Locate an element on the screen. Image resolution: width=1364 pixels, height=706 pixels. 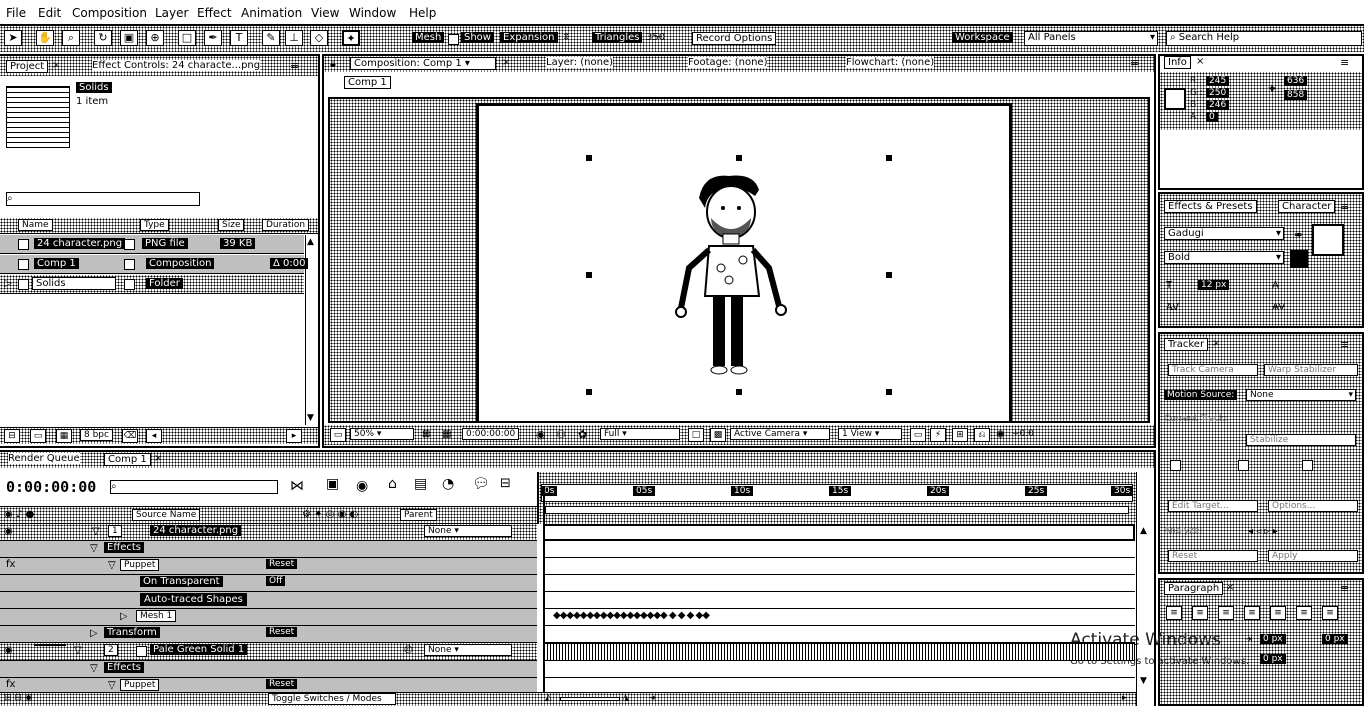
tab-render-queue: Render Queue is located at coordinates (44, 458).